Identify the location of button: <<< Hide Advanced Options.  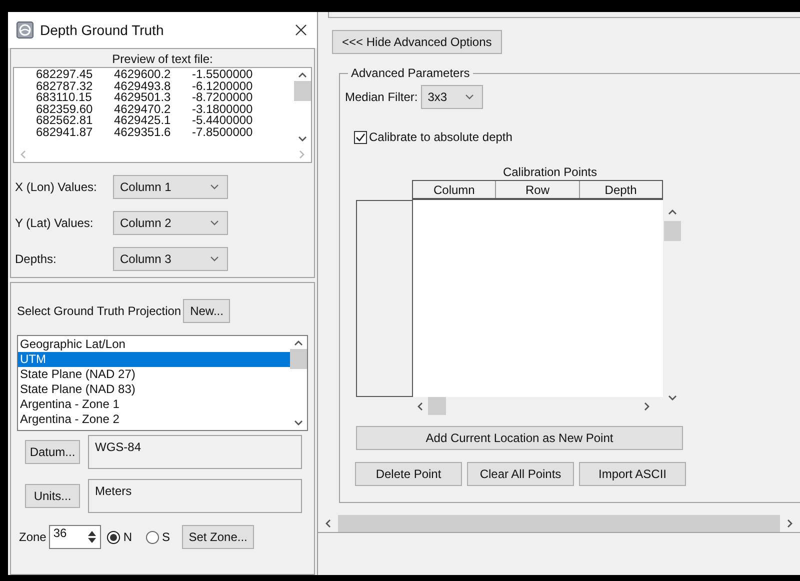
(417, 42).